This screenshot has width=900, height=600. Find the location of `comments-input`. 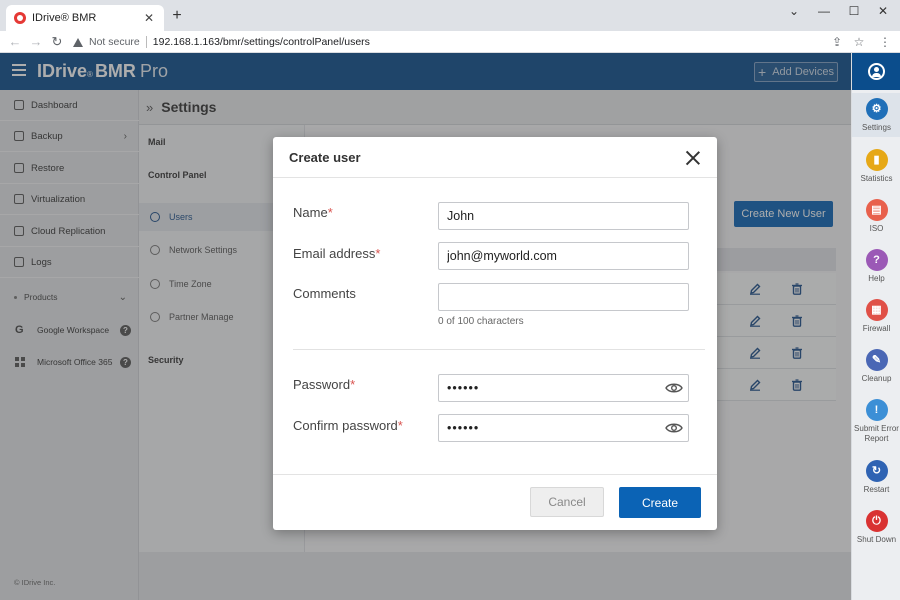

comments-input is located at coordinates (563, 297).